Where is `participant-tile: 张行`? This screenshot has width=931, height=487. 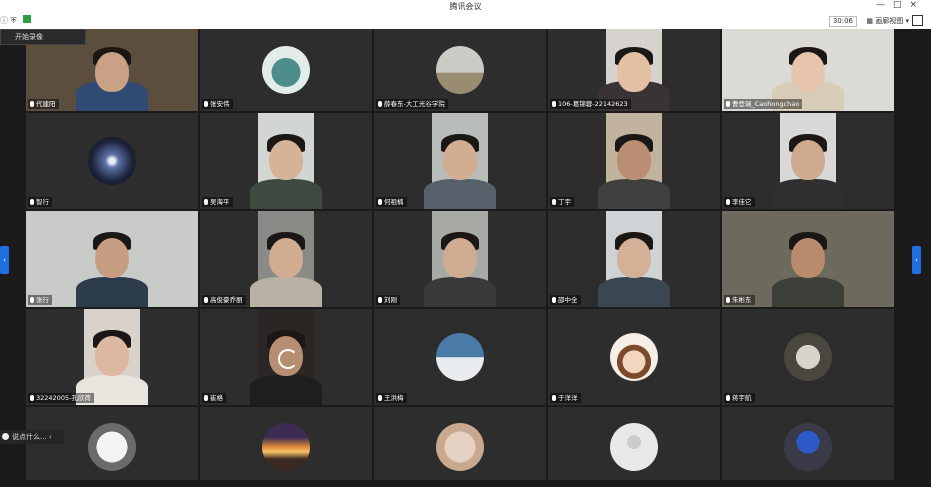 participant-tile: 张行 is located at coordinates (112, 259).